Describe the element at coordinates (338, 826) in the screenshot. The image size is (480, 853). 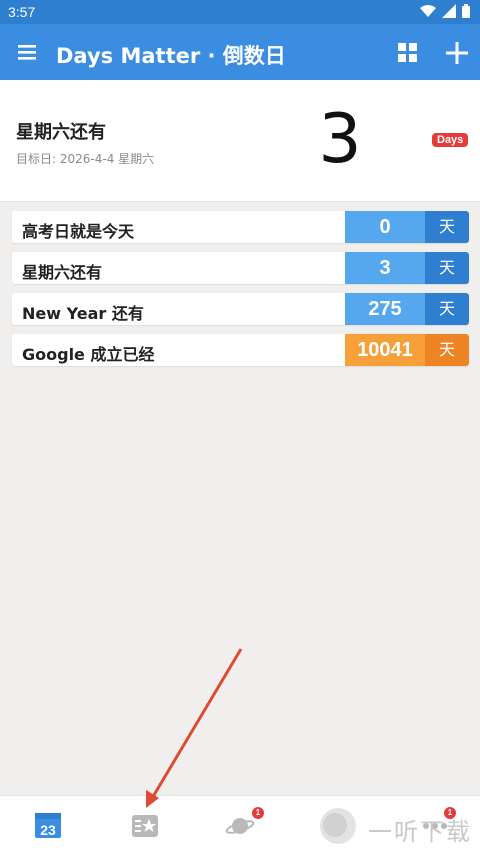
I see `watermark-logo` at that location.